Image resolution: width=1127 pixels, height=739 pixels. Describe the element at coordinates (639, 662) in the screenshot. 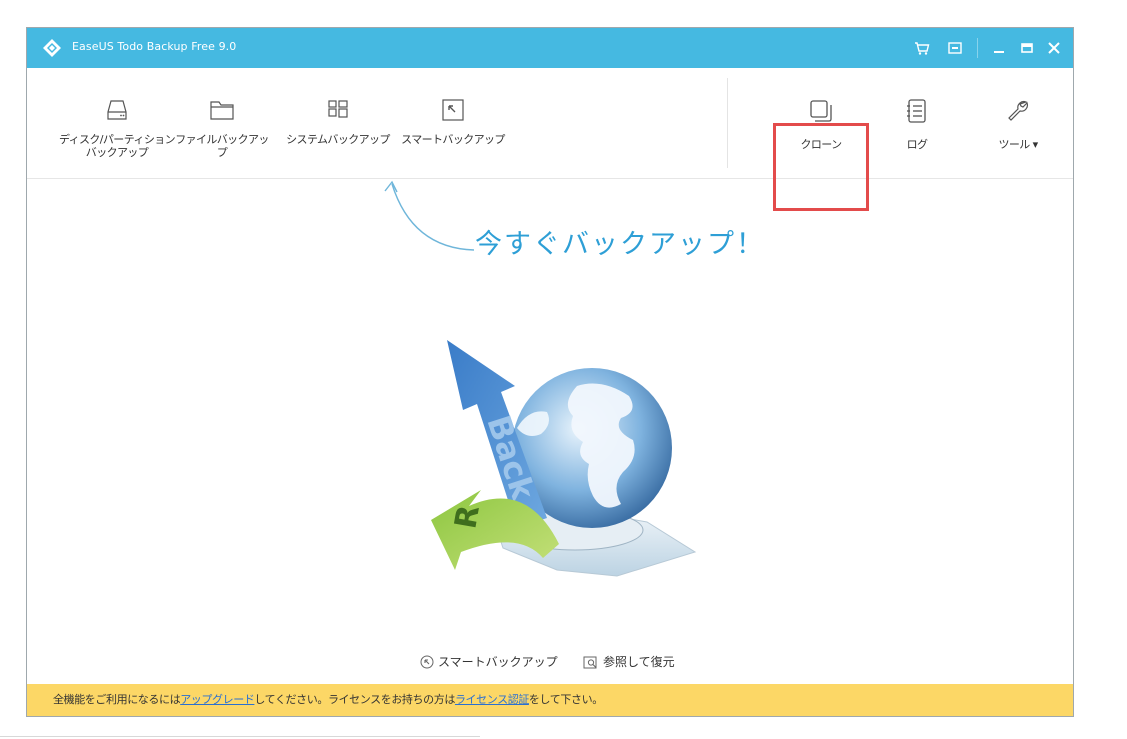

I see `browse-restore-link-label: 参照して復元` at that location.